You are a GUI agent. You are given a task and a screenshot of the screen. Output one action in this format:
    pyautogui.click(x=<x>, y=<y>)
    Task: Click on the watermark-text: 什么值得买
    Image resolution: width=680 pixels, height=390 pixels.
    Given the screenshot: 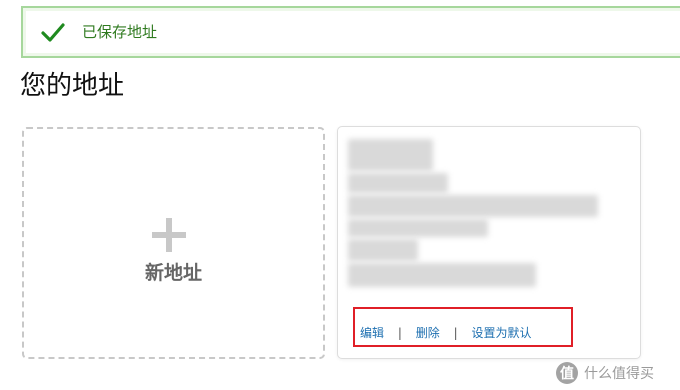 What is the action you would take?
    pyautogui.click(x=619, y=374)
    